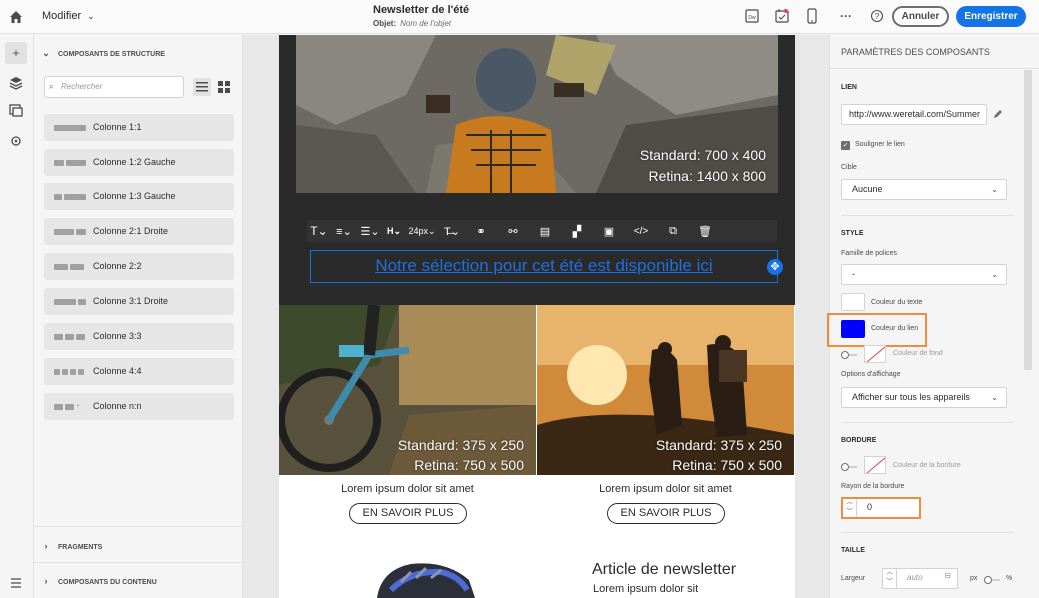 Image resolution: width=1039 pixels, height=598 pixels. I want to click on block-icon: ▤, so click(545, 231).